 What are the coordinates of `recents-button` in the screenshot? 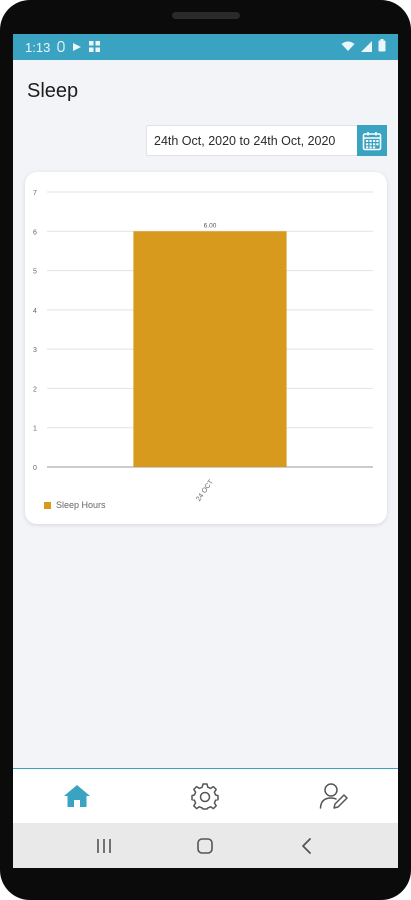 It's located at (104, 846).